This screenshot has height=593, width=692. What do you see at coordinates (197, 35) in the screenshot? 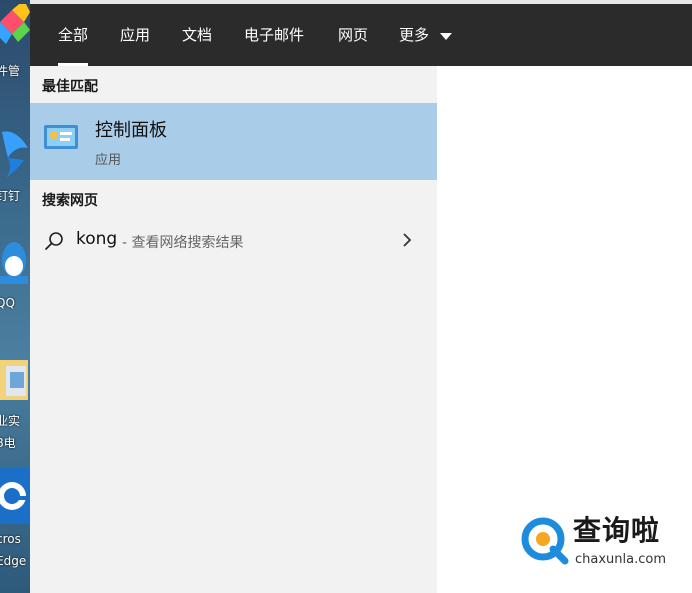
I see `tab-documents: 文档` at bounding box center [197, 35].